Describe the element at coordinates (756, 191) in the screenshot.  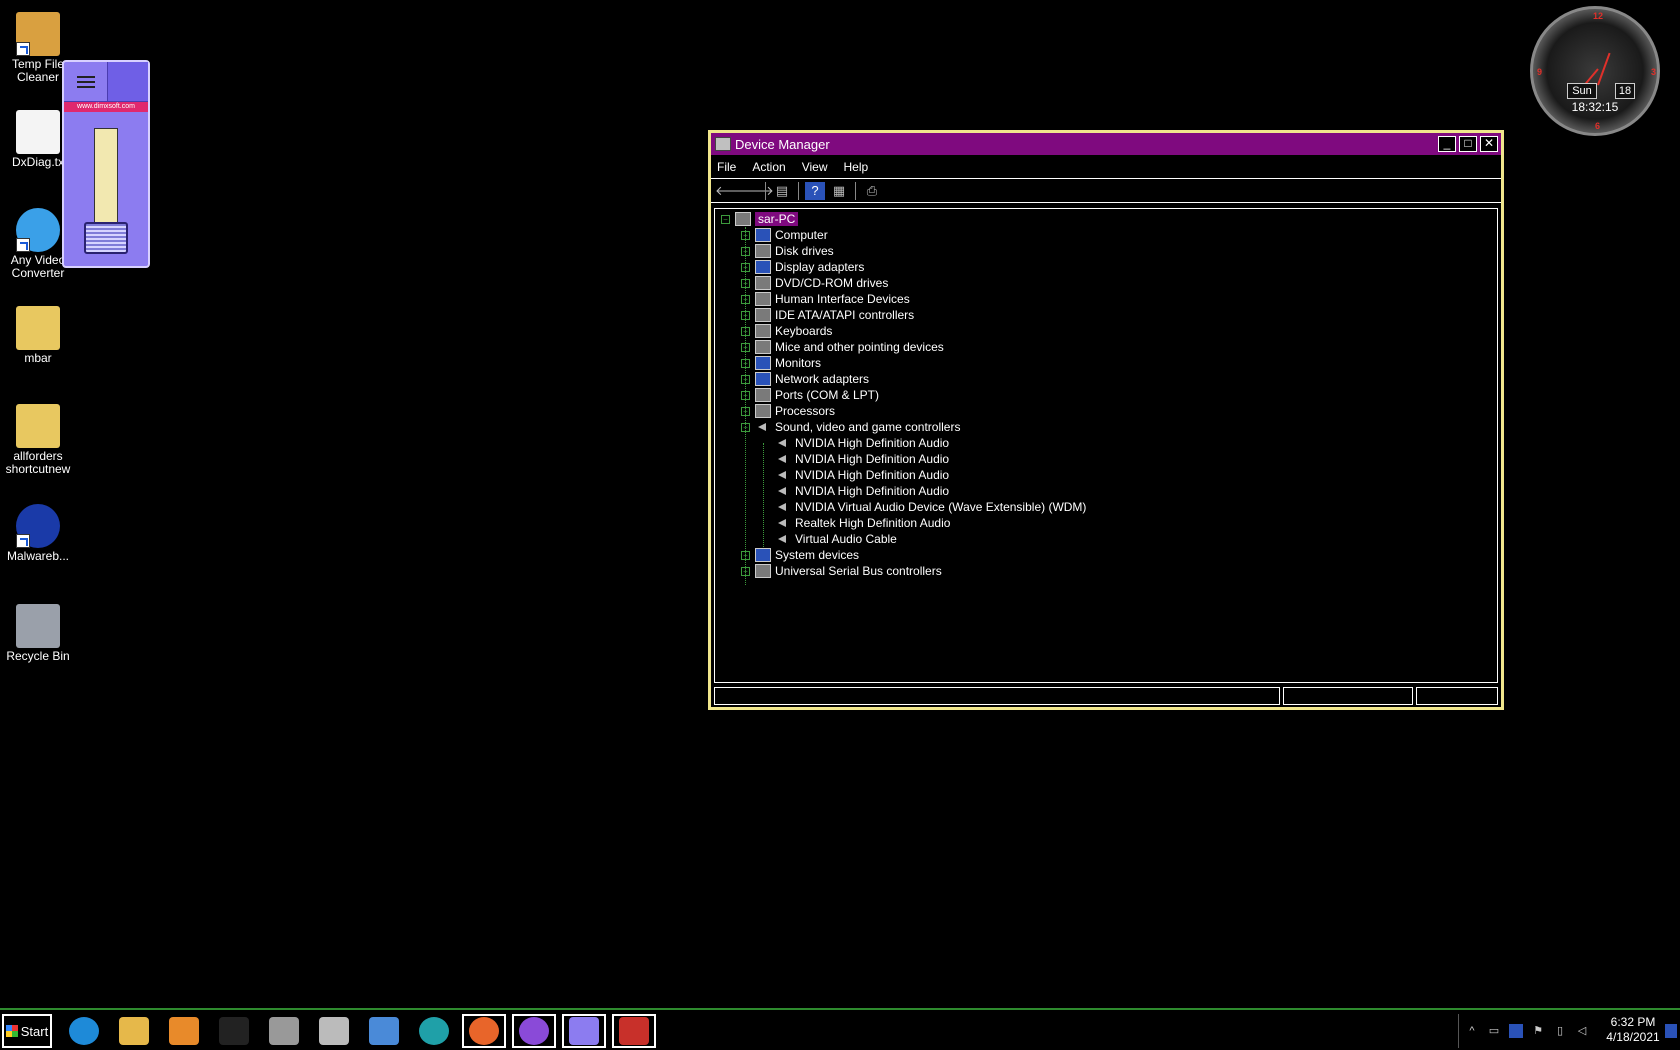
I see `forward-arrow-icon: 🡒` at that location.